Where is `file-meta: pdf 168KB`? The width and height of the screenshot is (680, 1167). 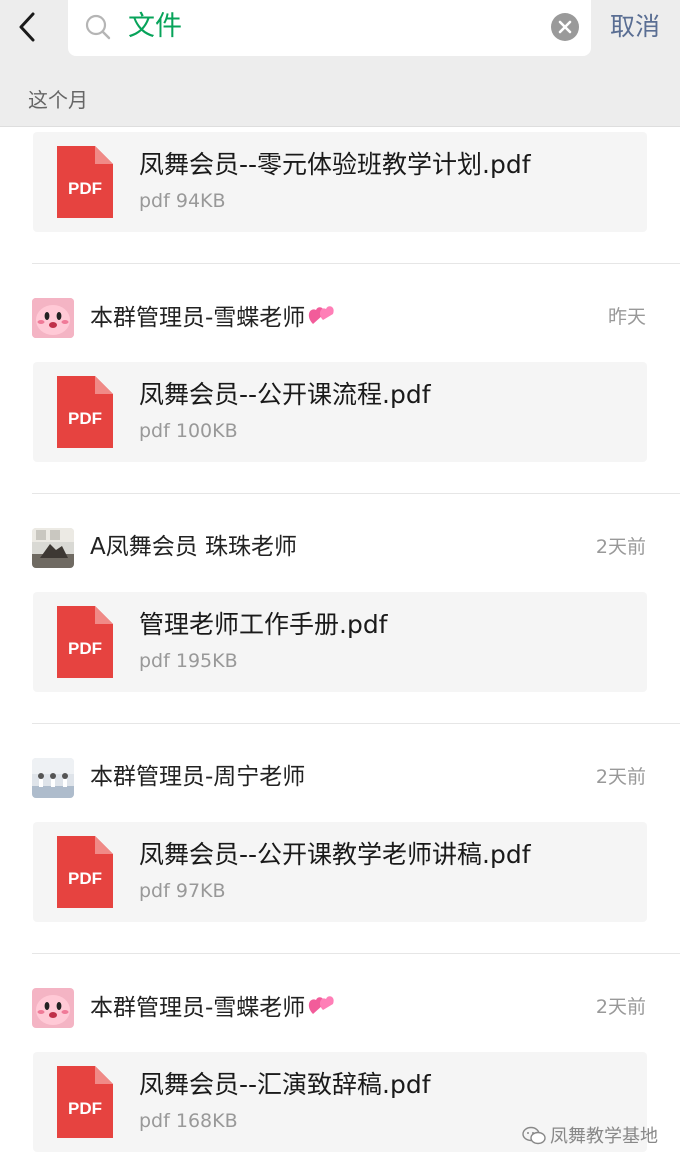 file-meta: pdf 168KB is located at coordinates (188, 1121).